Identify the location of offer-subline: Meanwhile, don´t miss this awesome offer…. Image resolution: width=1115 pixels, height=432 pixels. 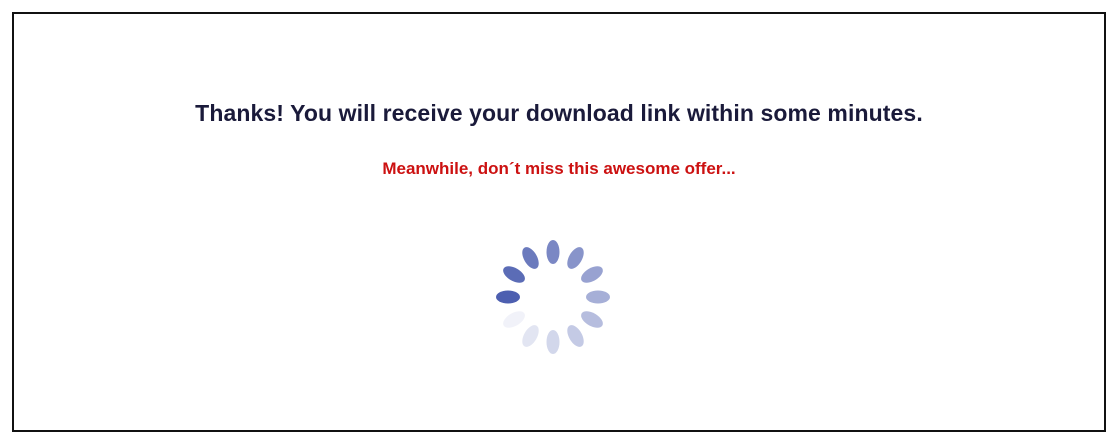
(559, 168).